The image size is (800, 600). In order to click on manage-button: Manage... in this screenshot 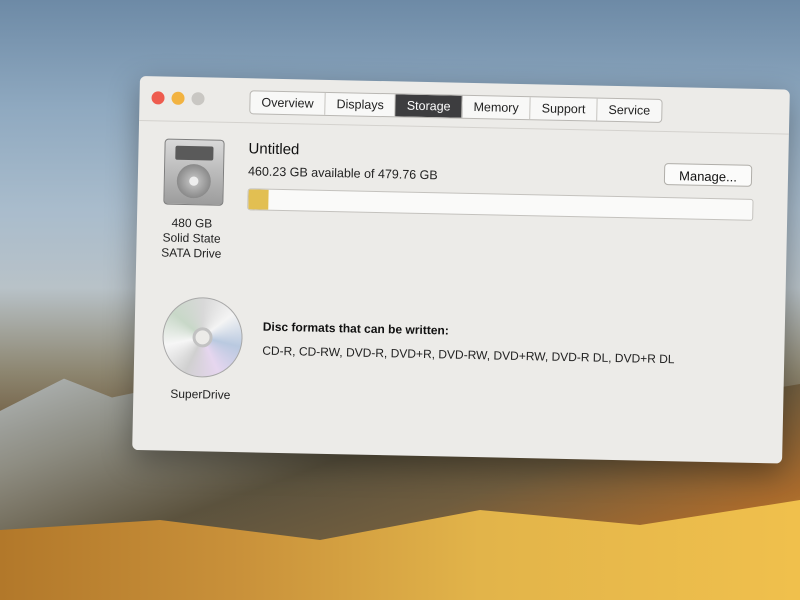, I will do `click(708, 174)`.